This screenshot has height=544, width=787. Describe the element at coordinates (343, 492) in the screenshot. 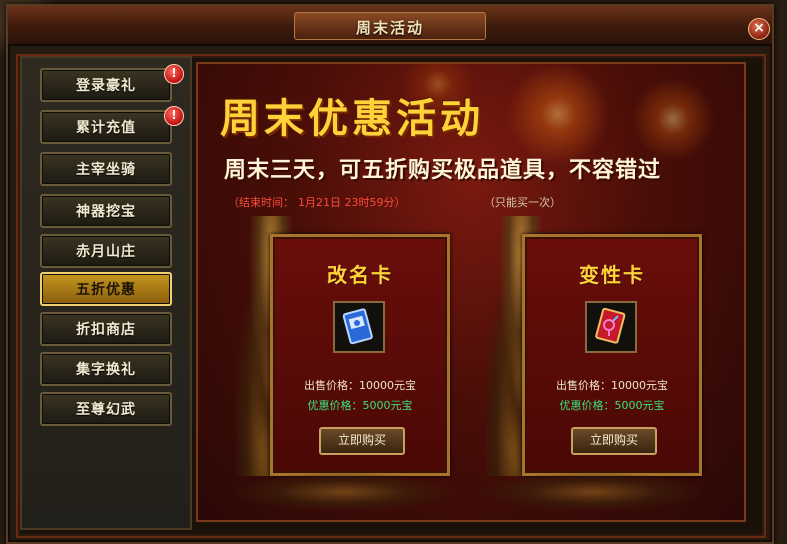

I see `bottom-ornament-left` at that location.